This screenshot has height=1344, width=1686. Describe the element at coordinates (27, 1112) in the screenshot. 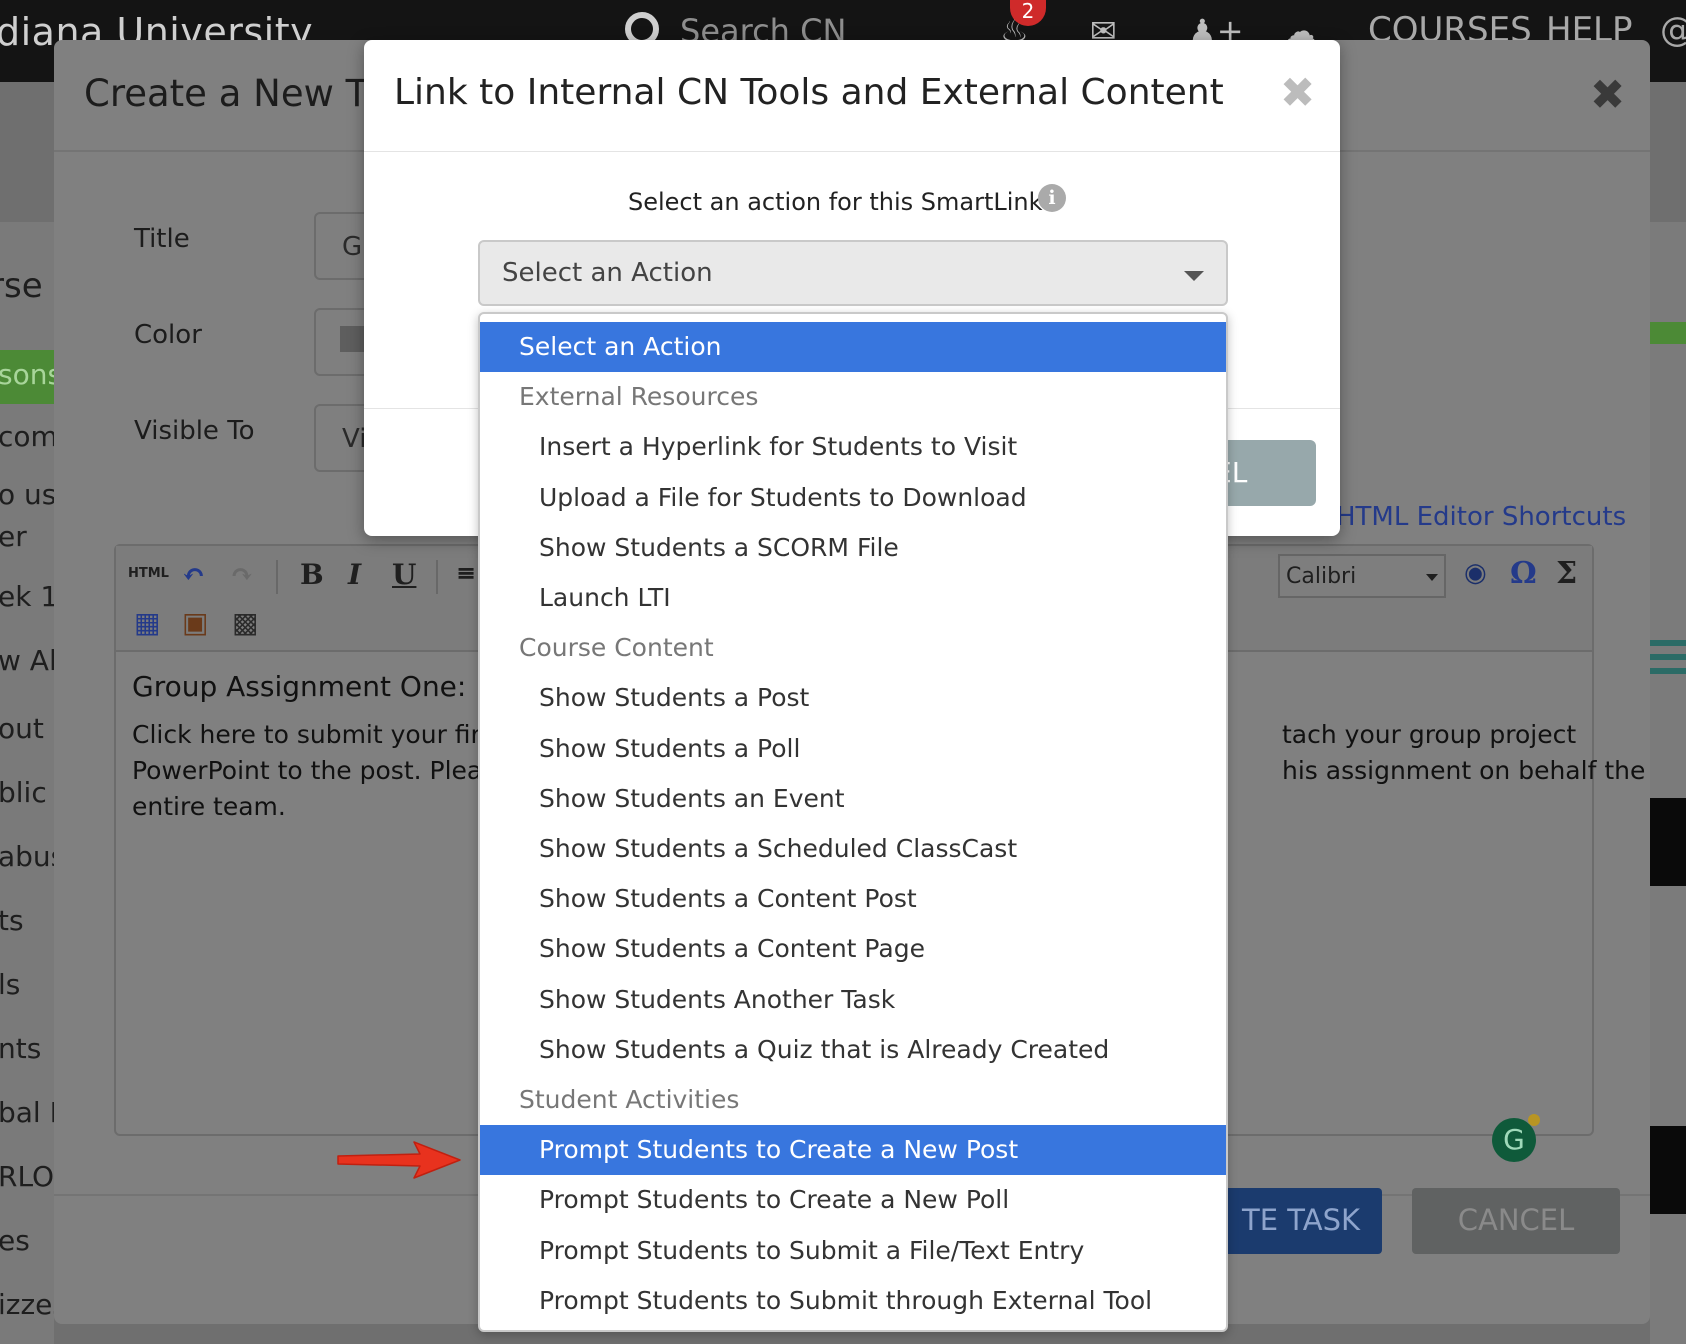

I see `sidebar-item: bal I` at that location.